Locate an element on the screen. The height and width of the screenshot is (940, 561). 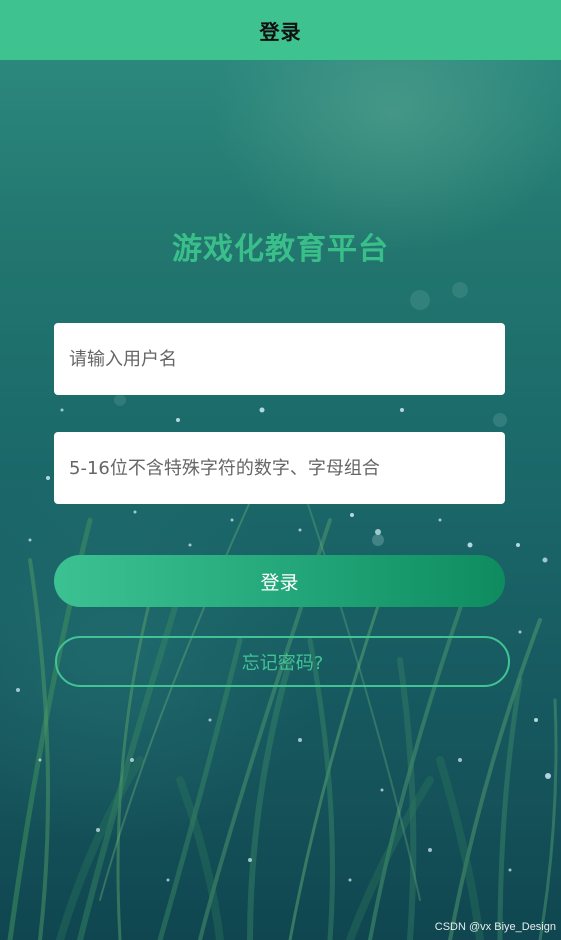
app-title: 游戏化教育平台 is located at coordinates (280, 249).